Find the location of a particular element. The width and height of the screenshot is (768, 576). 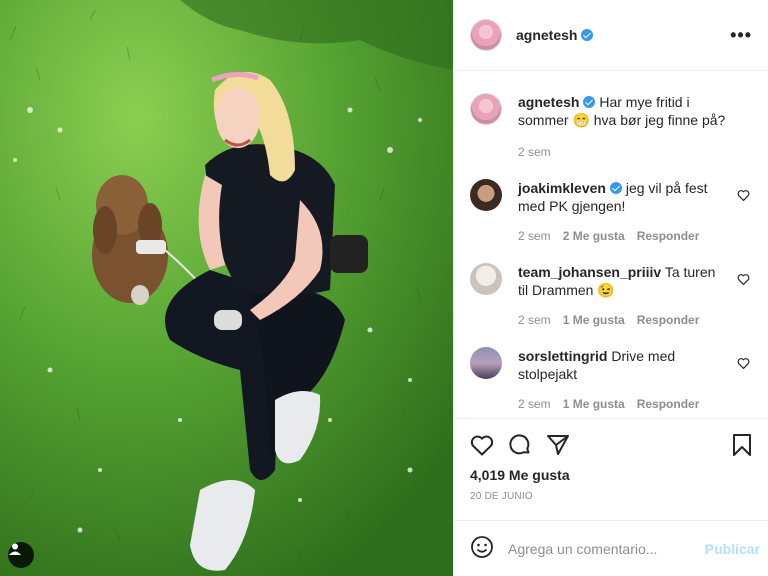

emoji-icon is located at coordinates (482, 548).